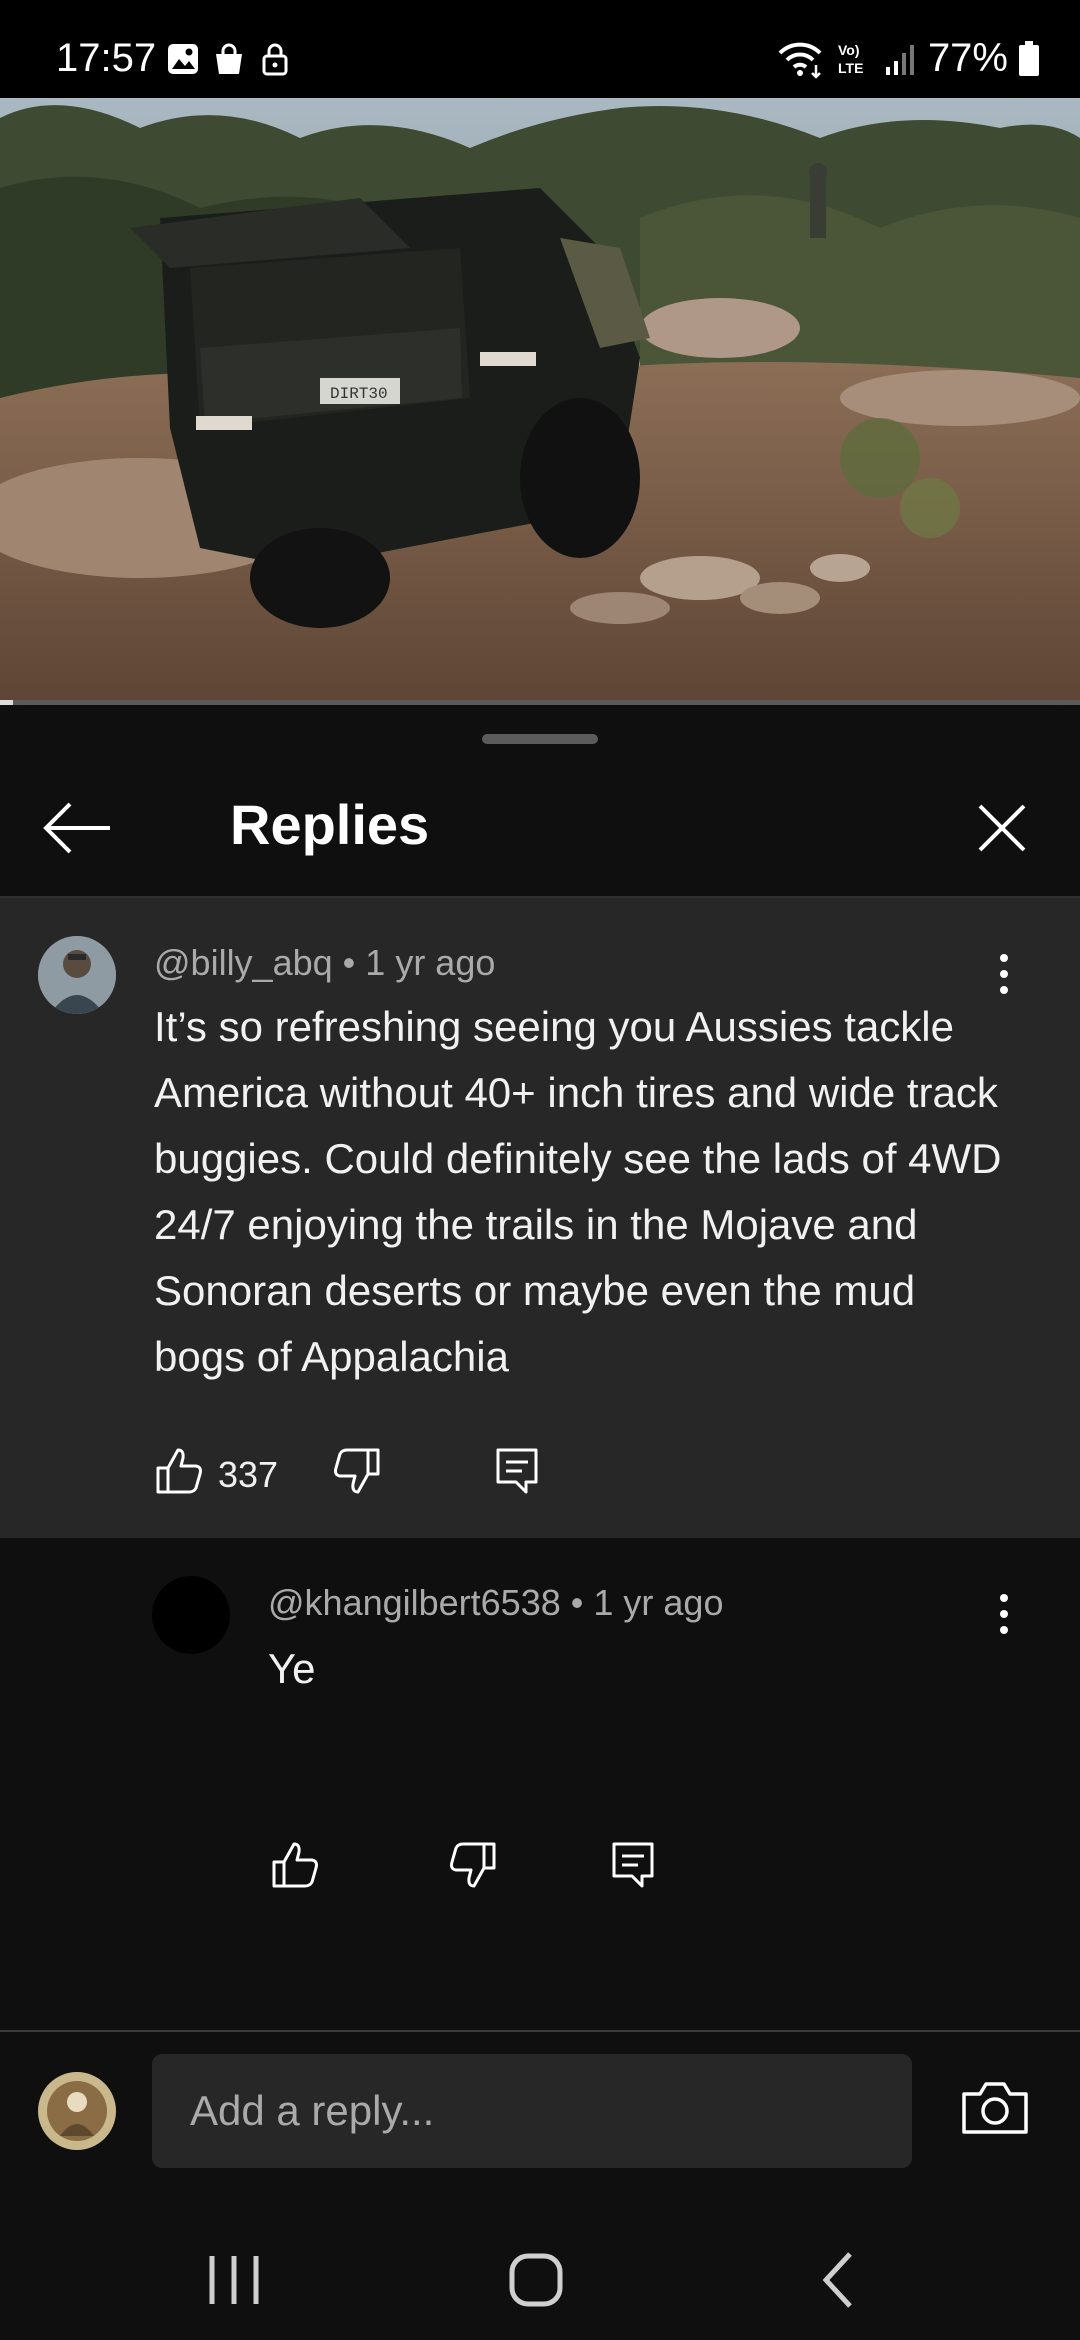  I want to click on user-avatar, so click(77, 2111).